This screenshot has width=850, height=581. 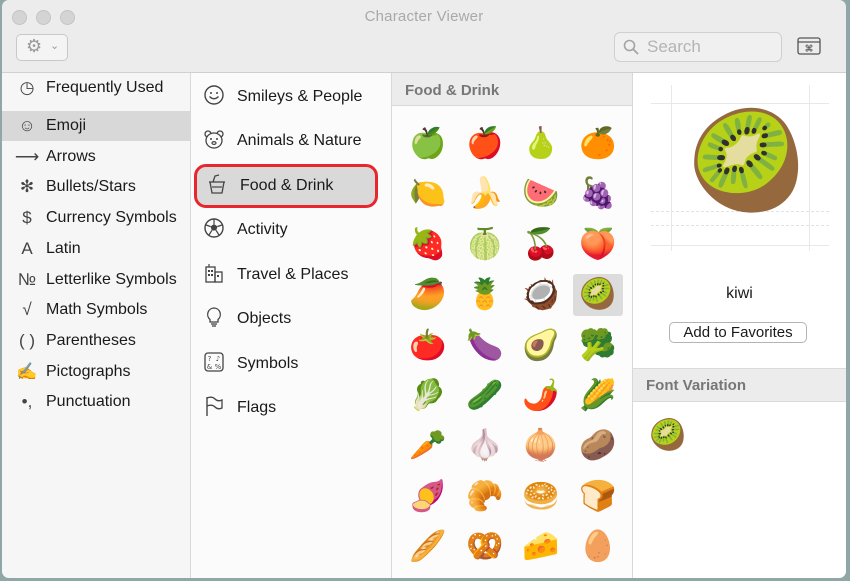 What do you see at coordinates (485, 194) in the screenshot?
I see `emoji-cell: 🍌` at bounding box center [485, 194].